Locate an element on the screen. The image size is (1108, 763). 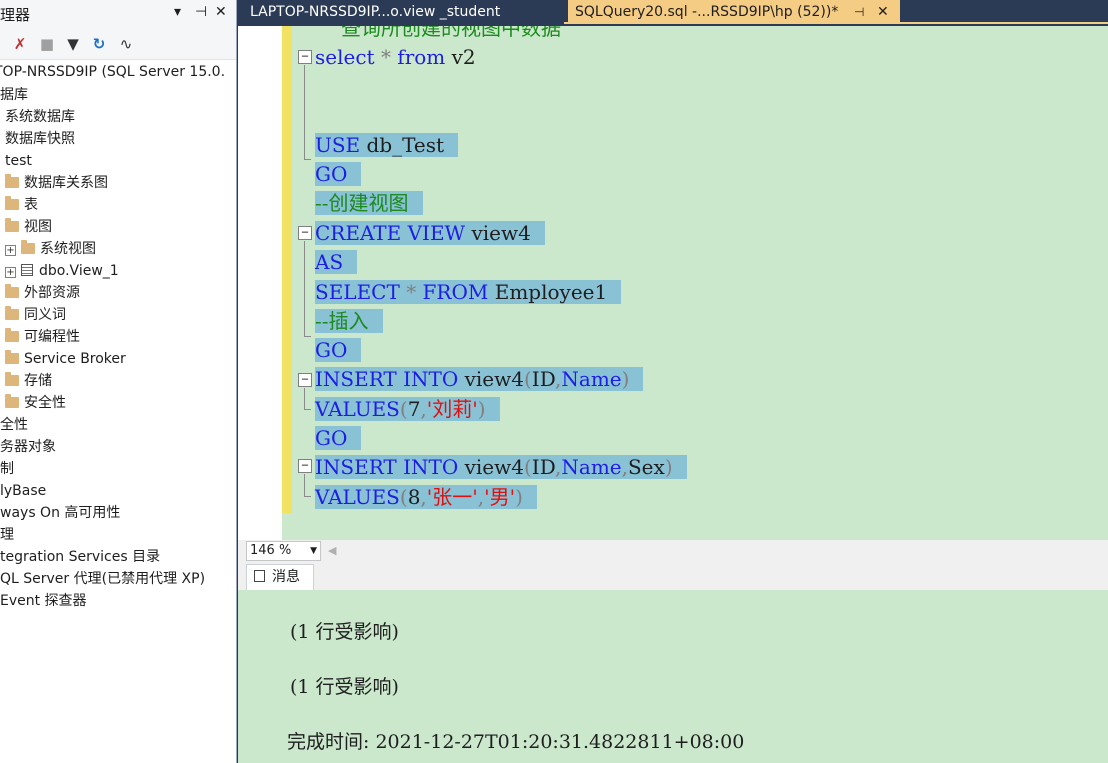
selection-highlight: VALUES(8,'张一','男') is located at coordinates (426, 497).